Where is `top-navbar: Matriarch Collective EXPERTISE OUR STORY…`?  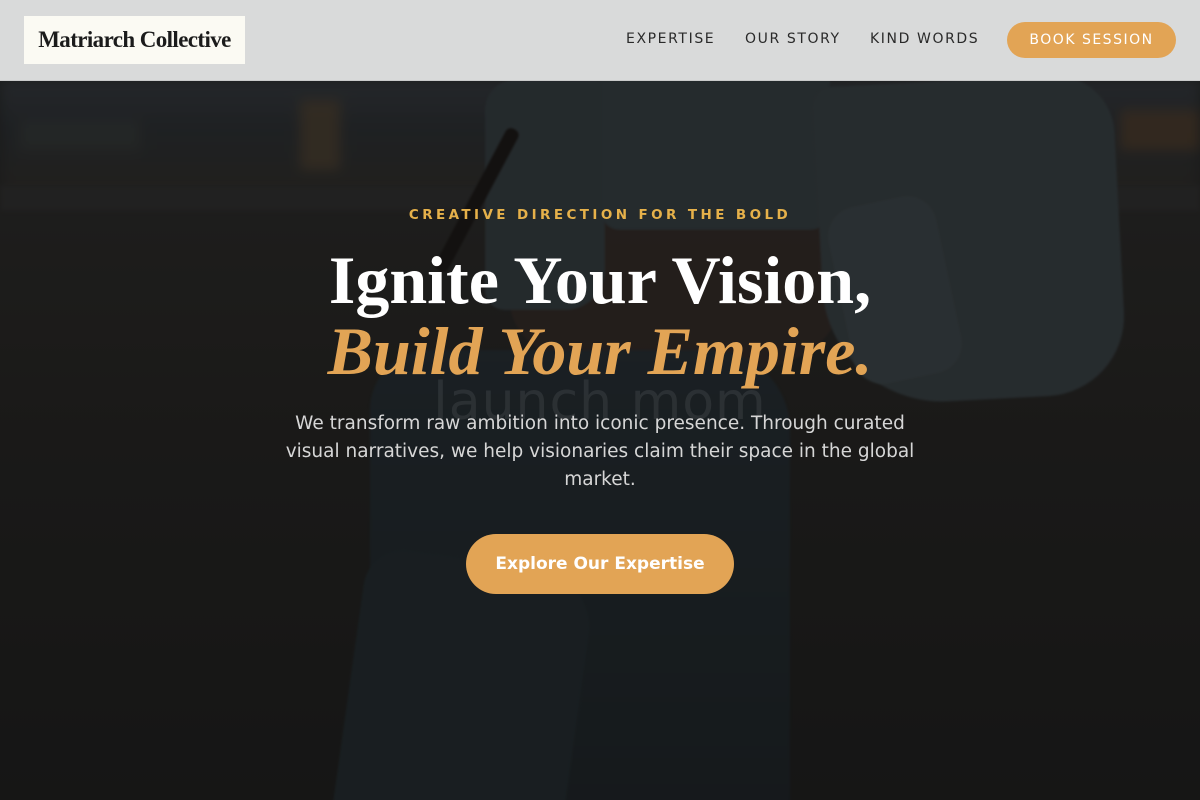
top-navbar: Matriarch Collective EXPERTISE OUR STORY… is located at coordinates (600, 40).